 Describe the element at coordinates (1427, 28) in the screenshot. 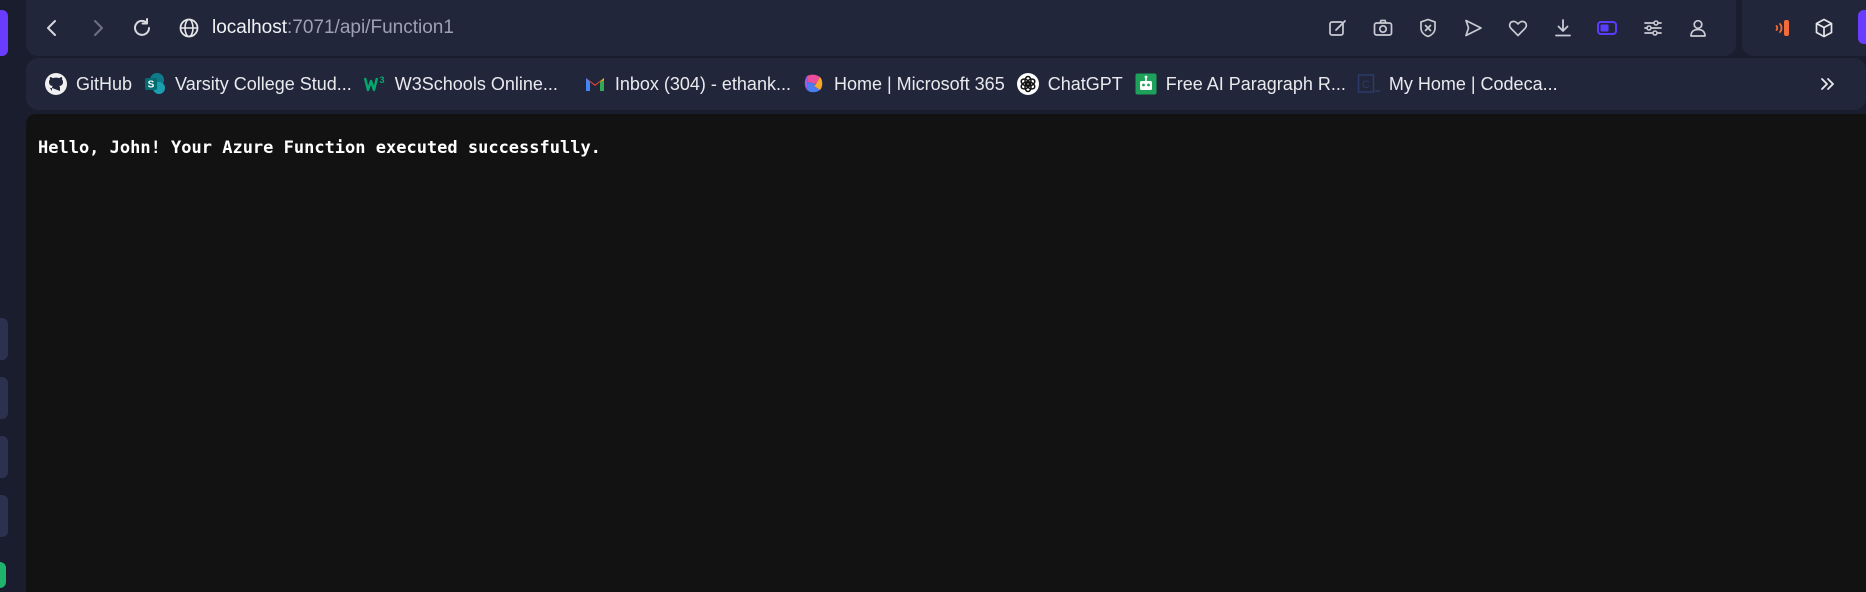

I see `shield-icon` at that location.